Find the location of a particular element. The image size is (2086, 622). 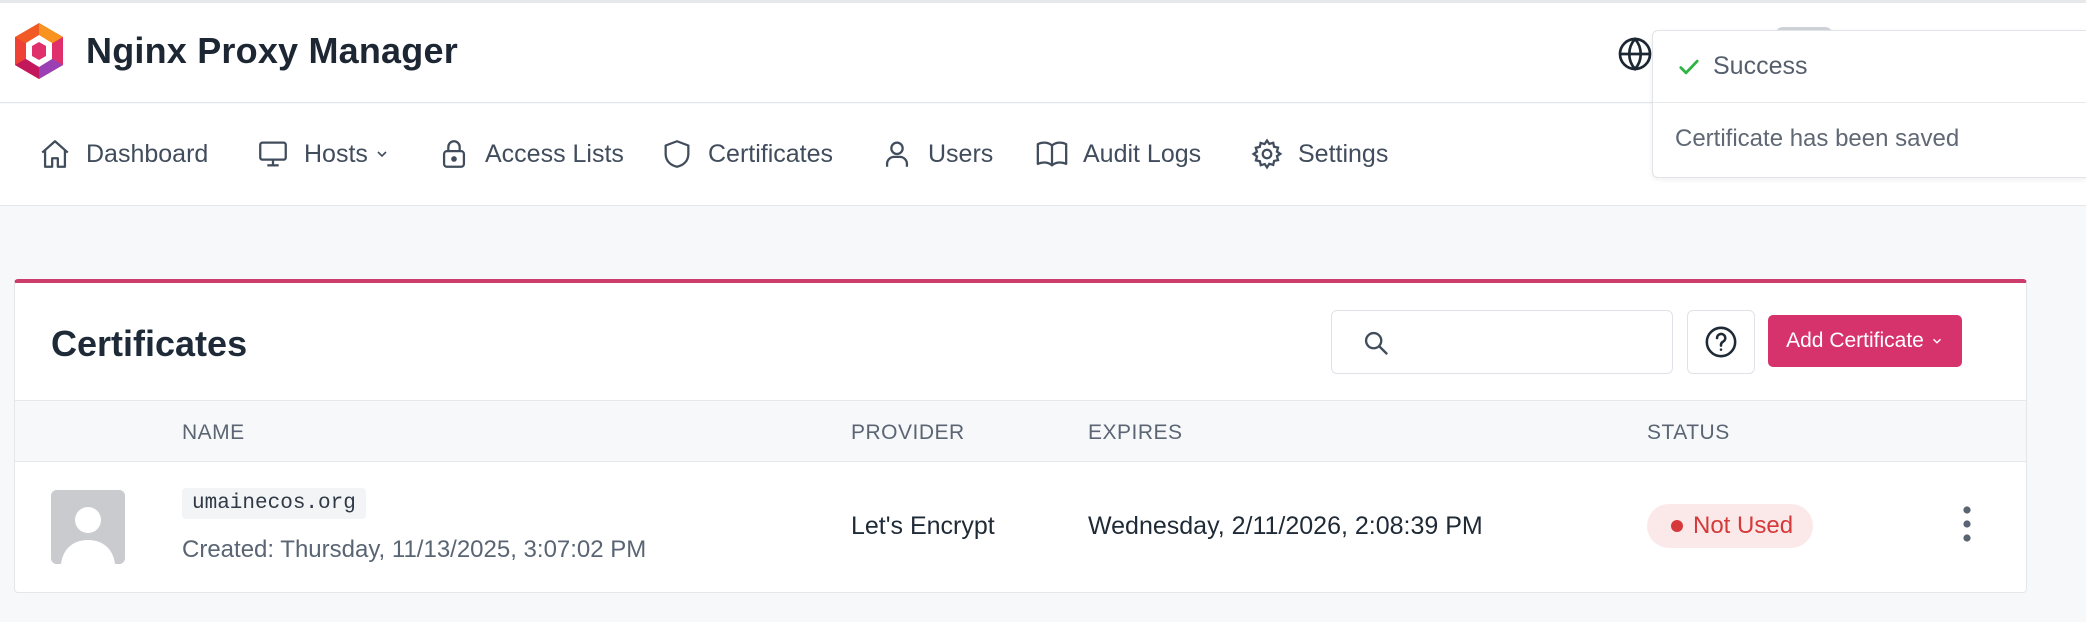

table-header: NAME PROVIDER EXPIRES STATUS is located at coordinates (1020, 431).